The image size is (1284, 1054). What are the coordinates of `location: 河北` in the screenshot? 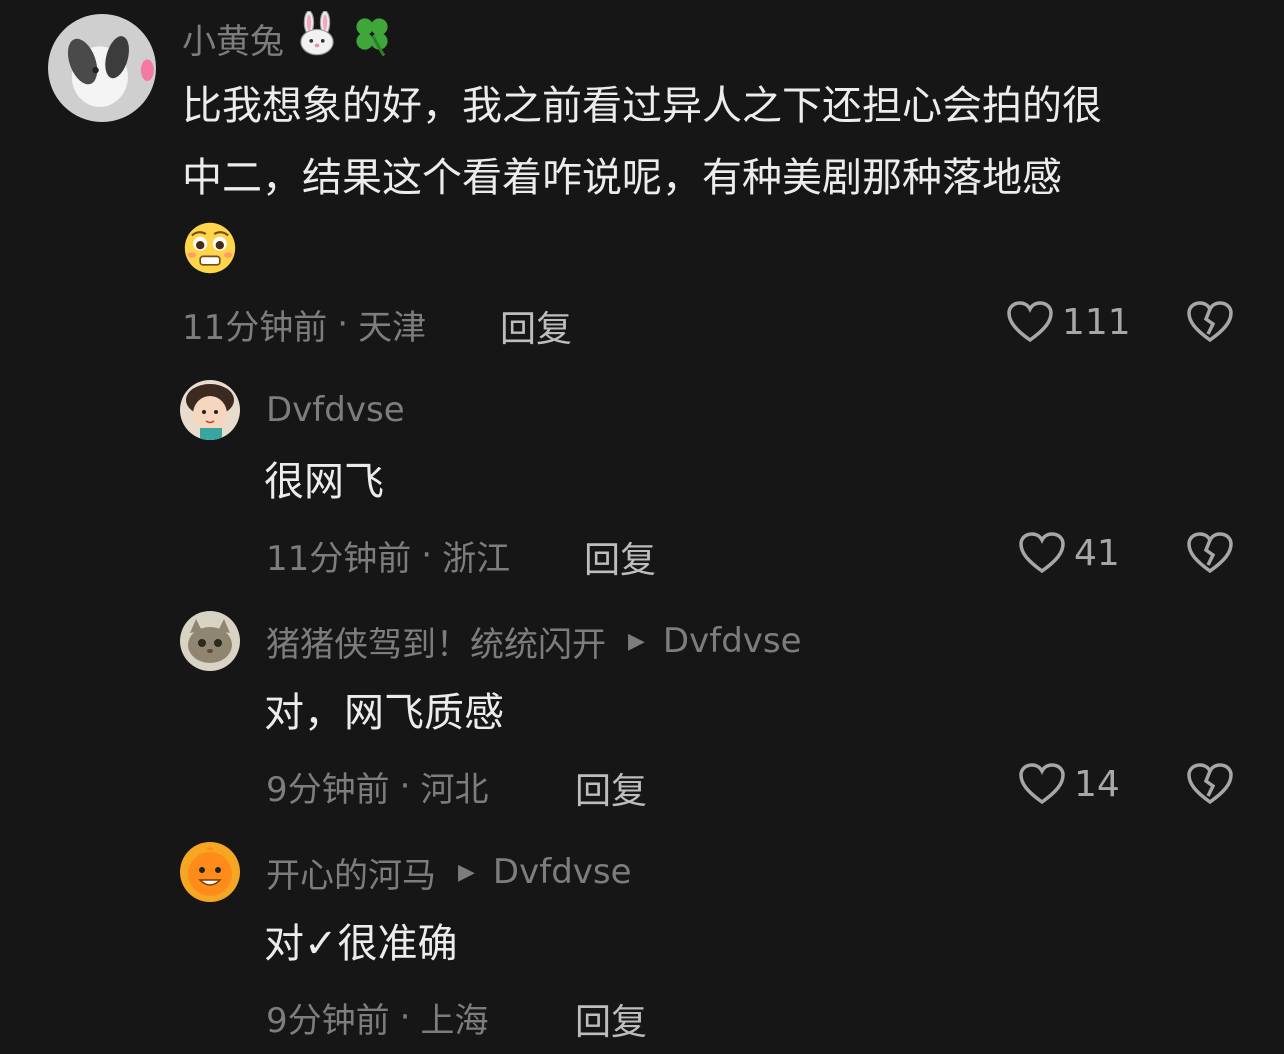 It's located at (454, 789).